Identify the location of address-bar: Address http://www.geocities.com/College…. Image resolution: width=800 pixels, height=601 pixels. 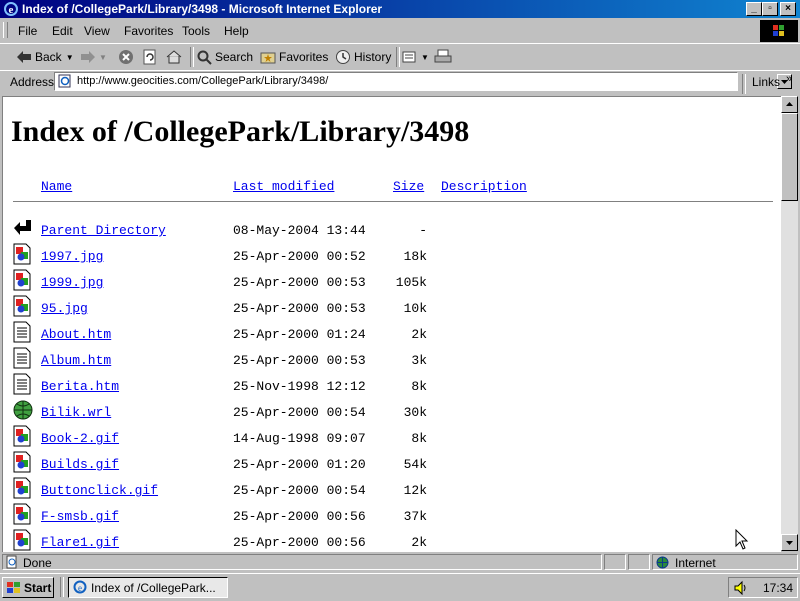
(400, 82).